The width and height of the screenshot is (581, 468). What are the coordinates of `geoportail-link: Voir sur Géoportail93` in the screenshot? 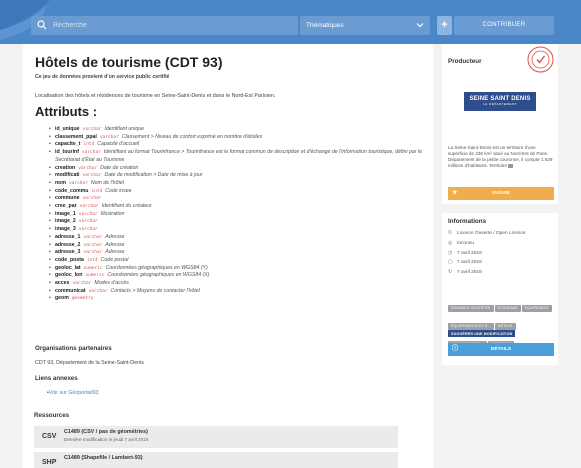 It's located at (73, 393).